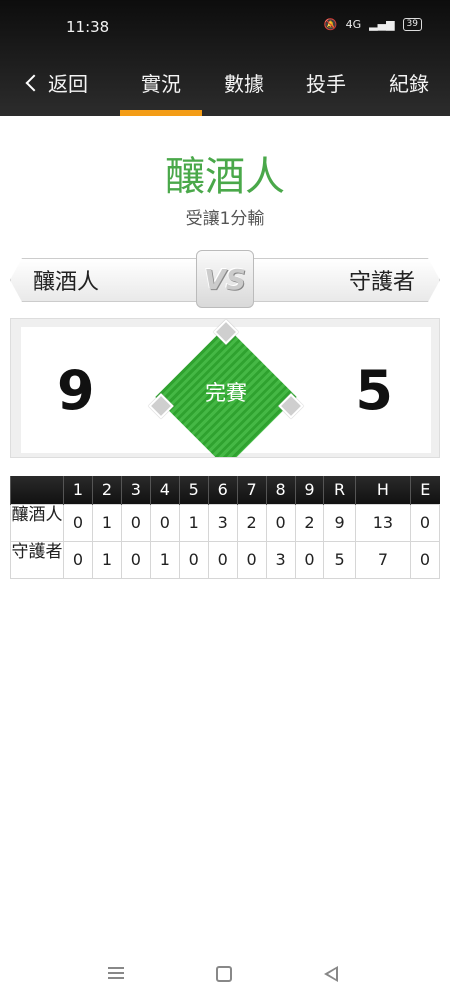 The width and height of the screenshot is (450, 1000). Describe the element at coordinates (339, 522) in the screenshot. I see `score-cell: 9` at that location.